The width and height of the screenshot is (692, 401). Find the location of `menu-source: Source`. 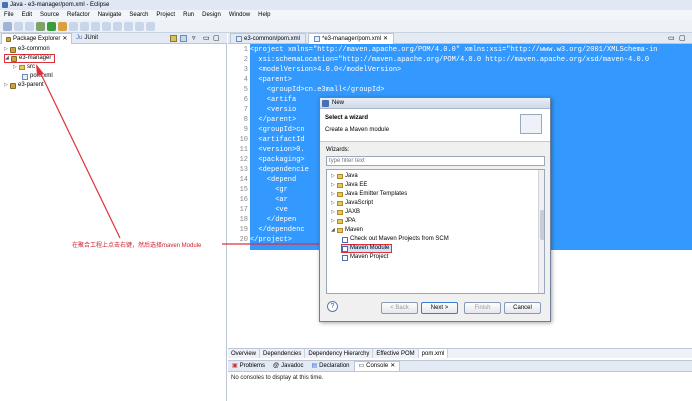

menu-source: Source is located at coordinates (49, 15).